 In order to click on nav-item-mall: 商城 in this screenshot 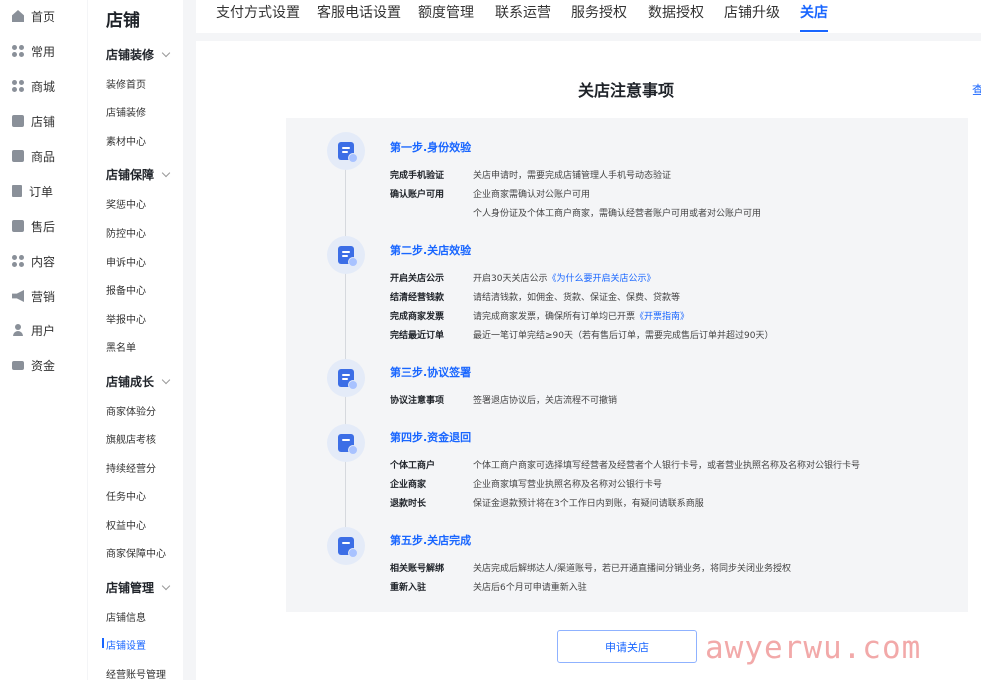, I will do `click(33, 86)`.